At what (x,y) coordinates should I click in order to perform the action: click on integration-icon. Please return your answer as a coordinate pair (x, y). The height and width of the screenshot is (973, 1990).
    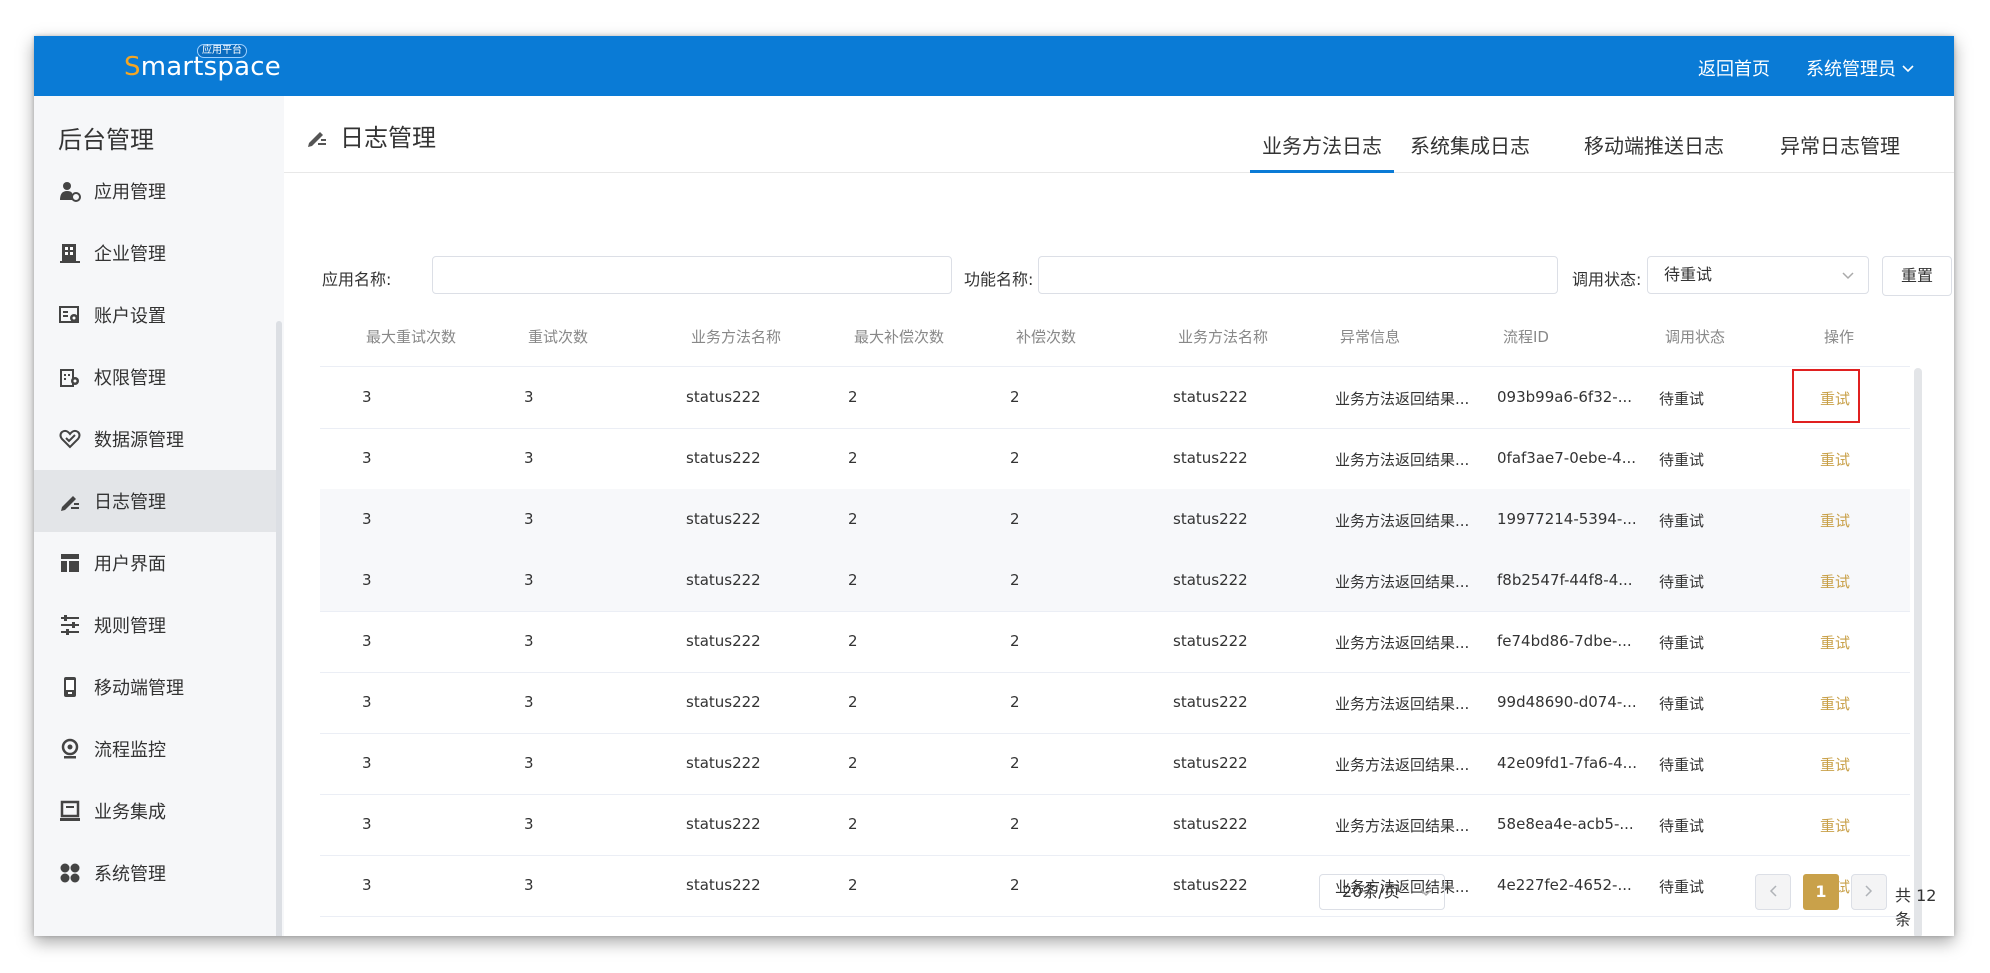
    Looking at the image, I should click on (70, 811).